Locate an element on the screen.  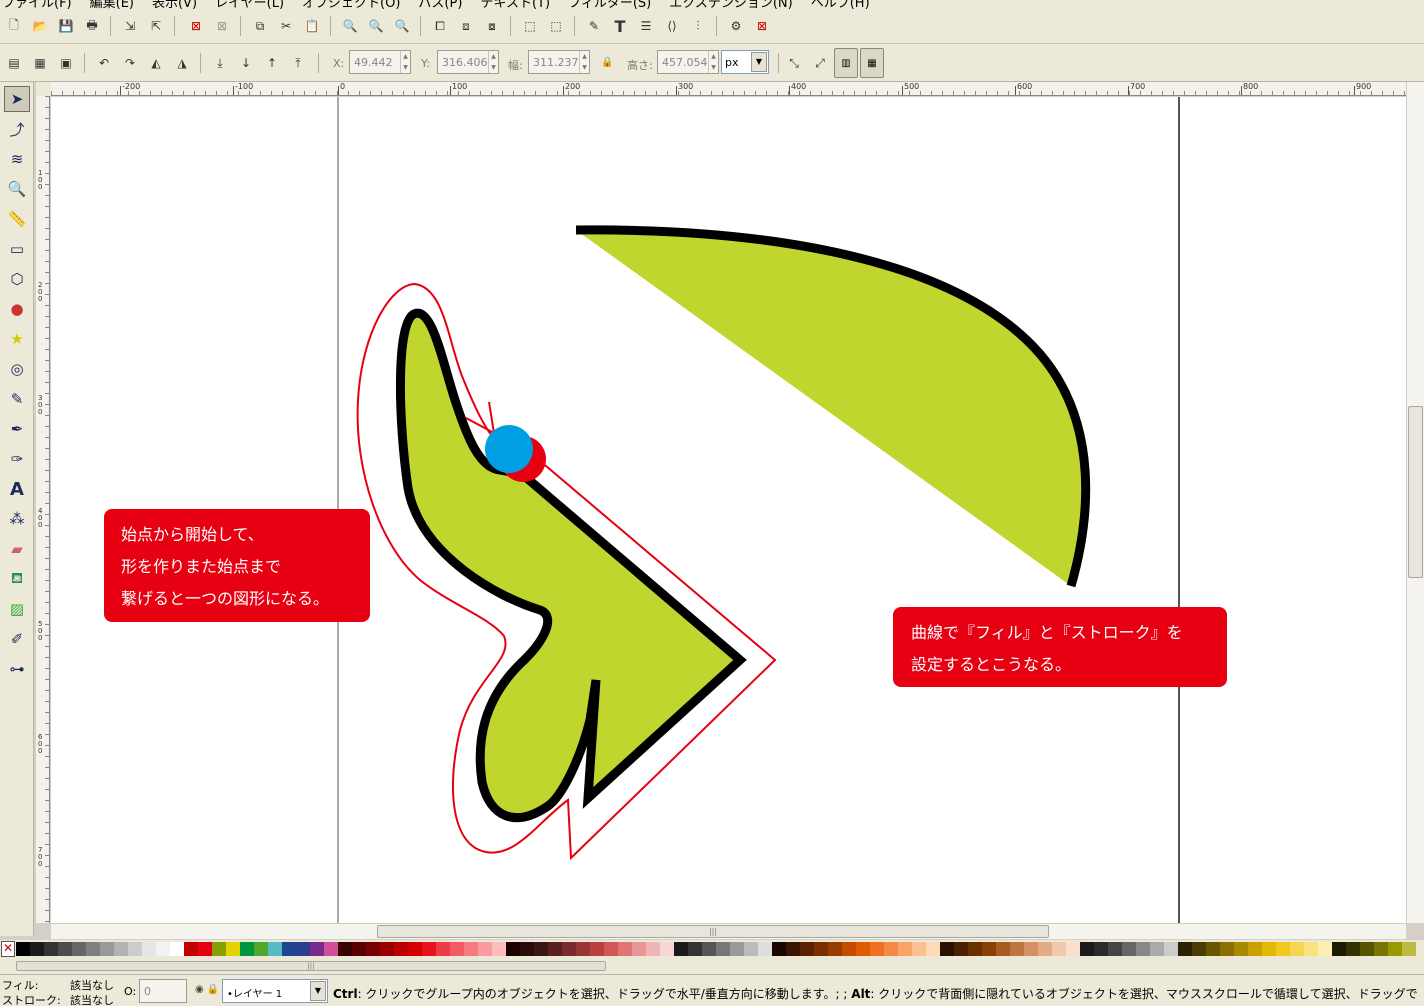
ellipse-tool-icon: ● is located at coordinates (17, 309).